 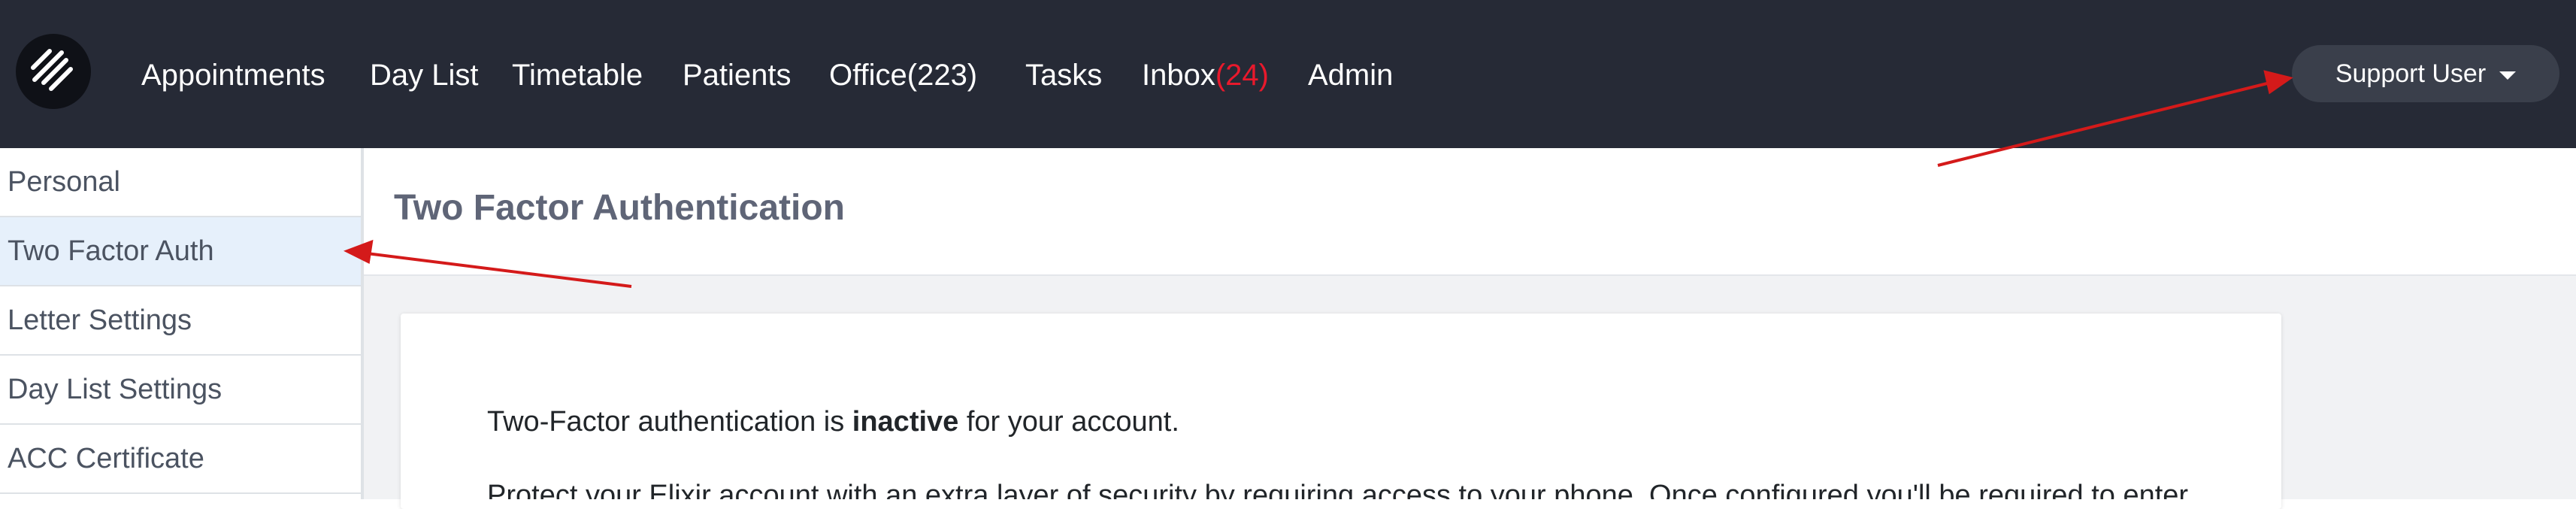 I want to click on inbox-count-badge: (24), so click(x=1242, y=75).